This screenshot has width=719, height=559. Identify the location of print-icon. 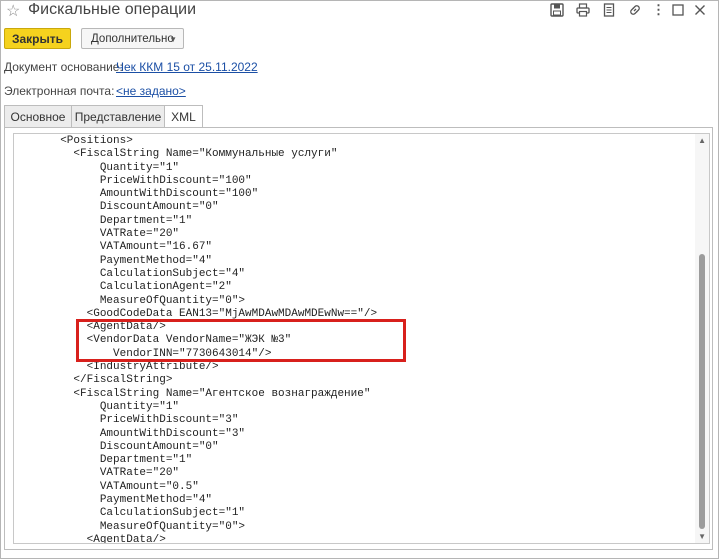
(583, 10).